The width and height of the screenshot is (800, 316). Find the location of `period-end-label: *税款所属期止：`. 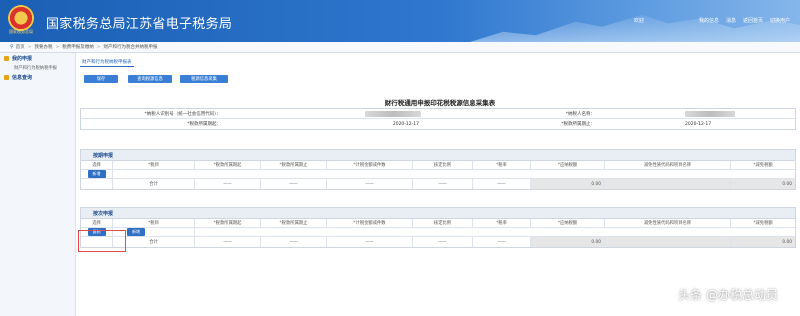

period-end-label: *税款所属期止： is located at coordinates (578, 124).